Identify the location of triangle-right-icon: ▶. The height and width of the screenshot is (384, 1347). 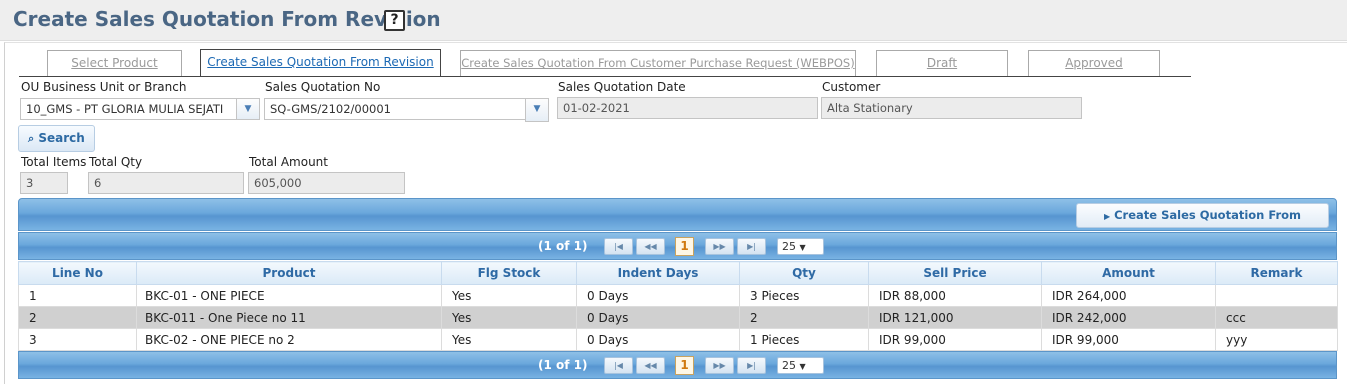
(1107, 216).